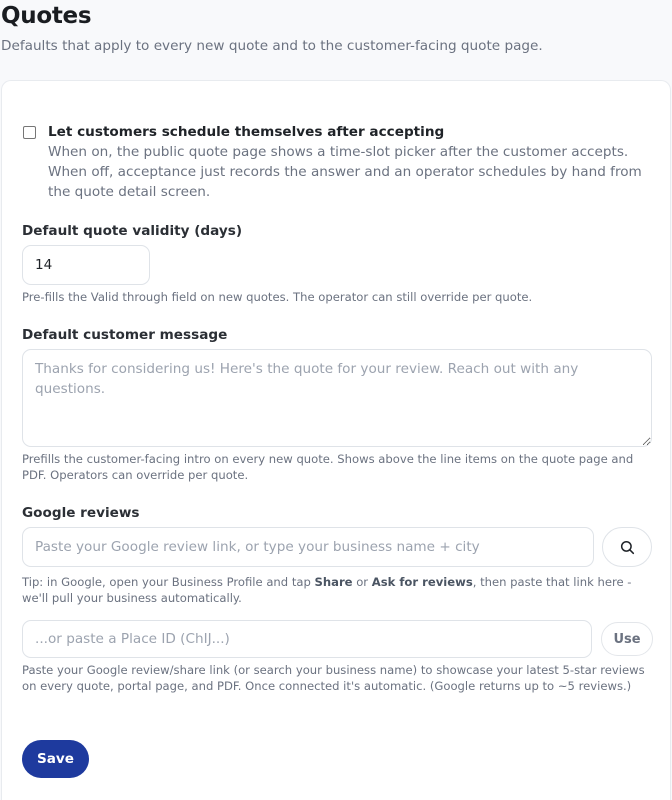 This screenshot has width=672, height=800. I want to click on page-title: Quotes, so click(46, 16).